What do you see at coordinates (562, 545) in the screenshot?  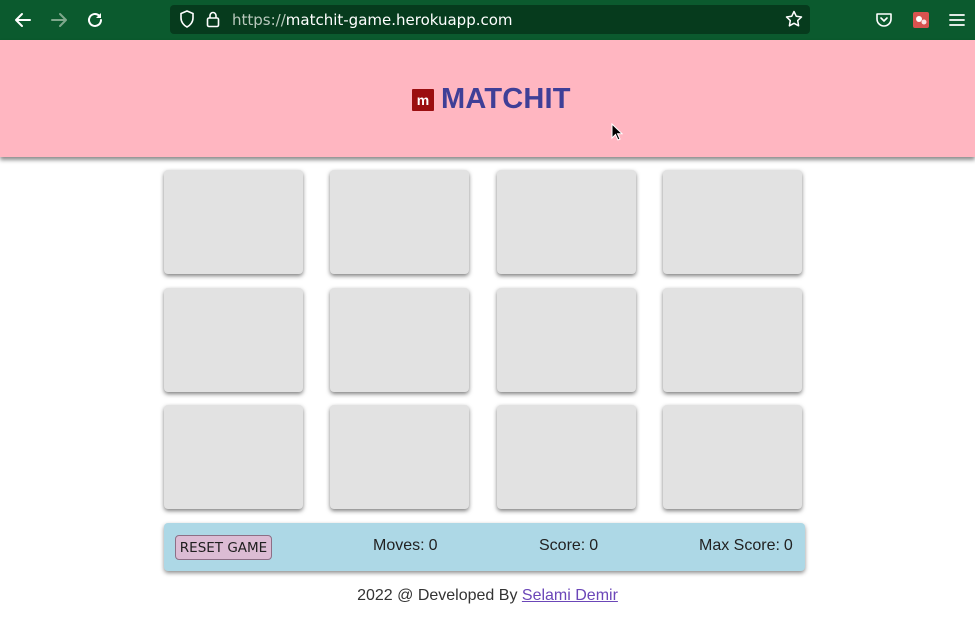 I see `score-label: Score:` at bounding box center [562, 545].